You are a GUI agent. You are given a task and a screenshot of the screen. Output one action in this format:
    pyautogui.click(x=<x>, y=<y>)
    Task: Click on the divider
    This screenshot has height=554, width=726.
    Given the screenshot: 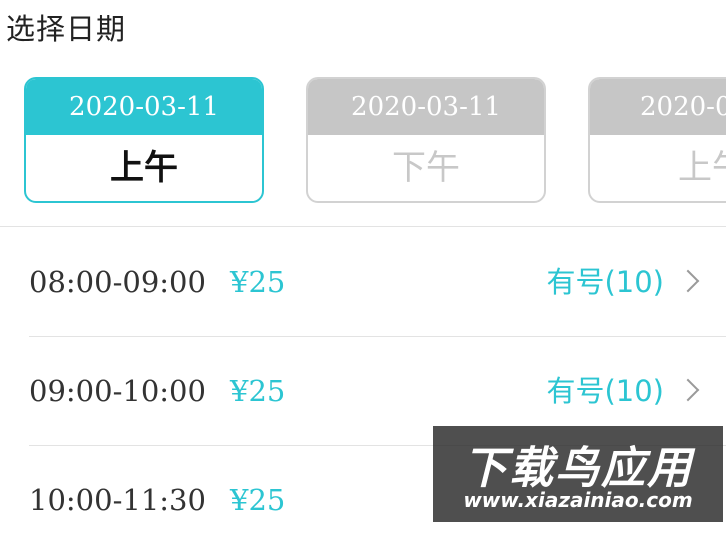 What is the action you would take?
    pyautogui.click(x=363, y=226)
    